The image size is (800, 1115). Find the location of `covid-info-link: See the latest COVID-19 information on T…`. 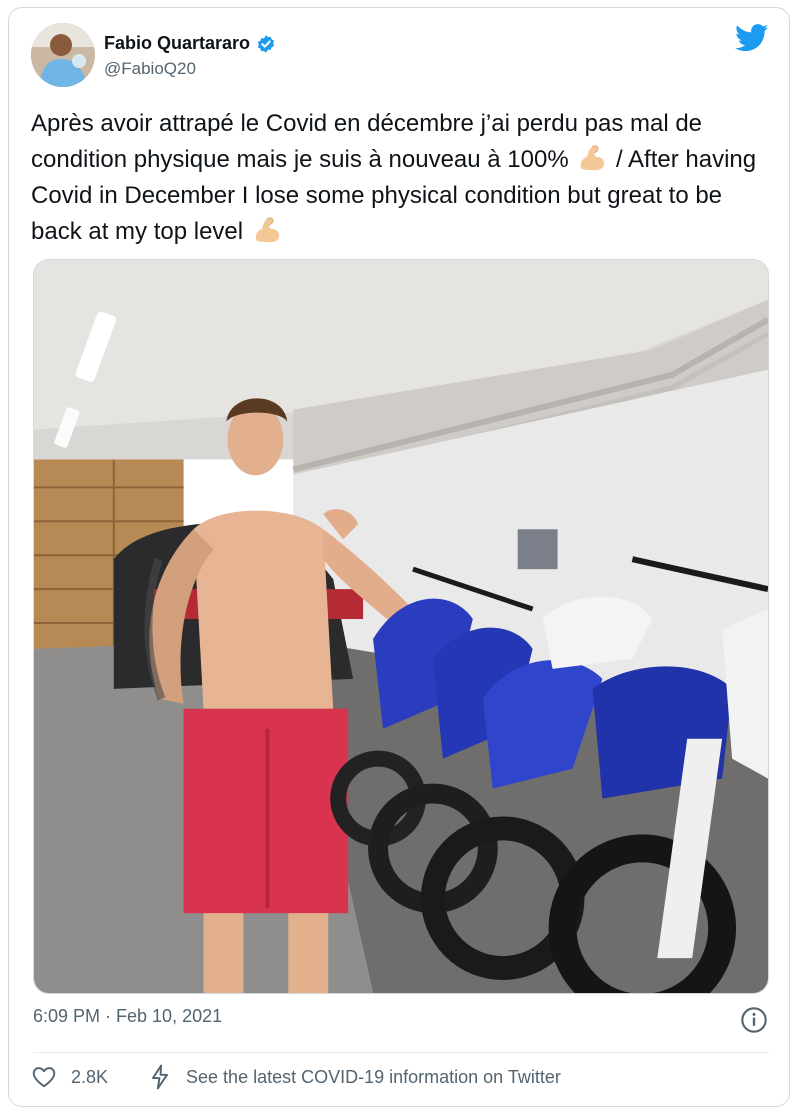

covid-info-link: See the latest COVID-19 information on T… is located at coordinates (373, 1077).